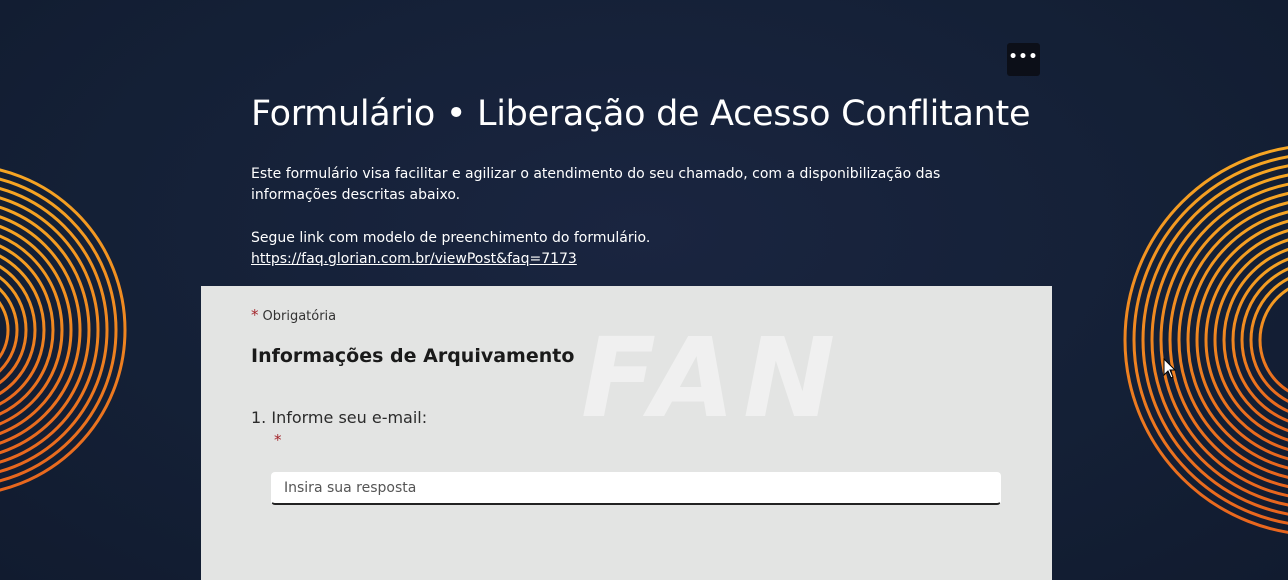 This screenshot has height=580, width=1288. I want to click on required-note: * Obrigatória, so click(293, 315).